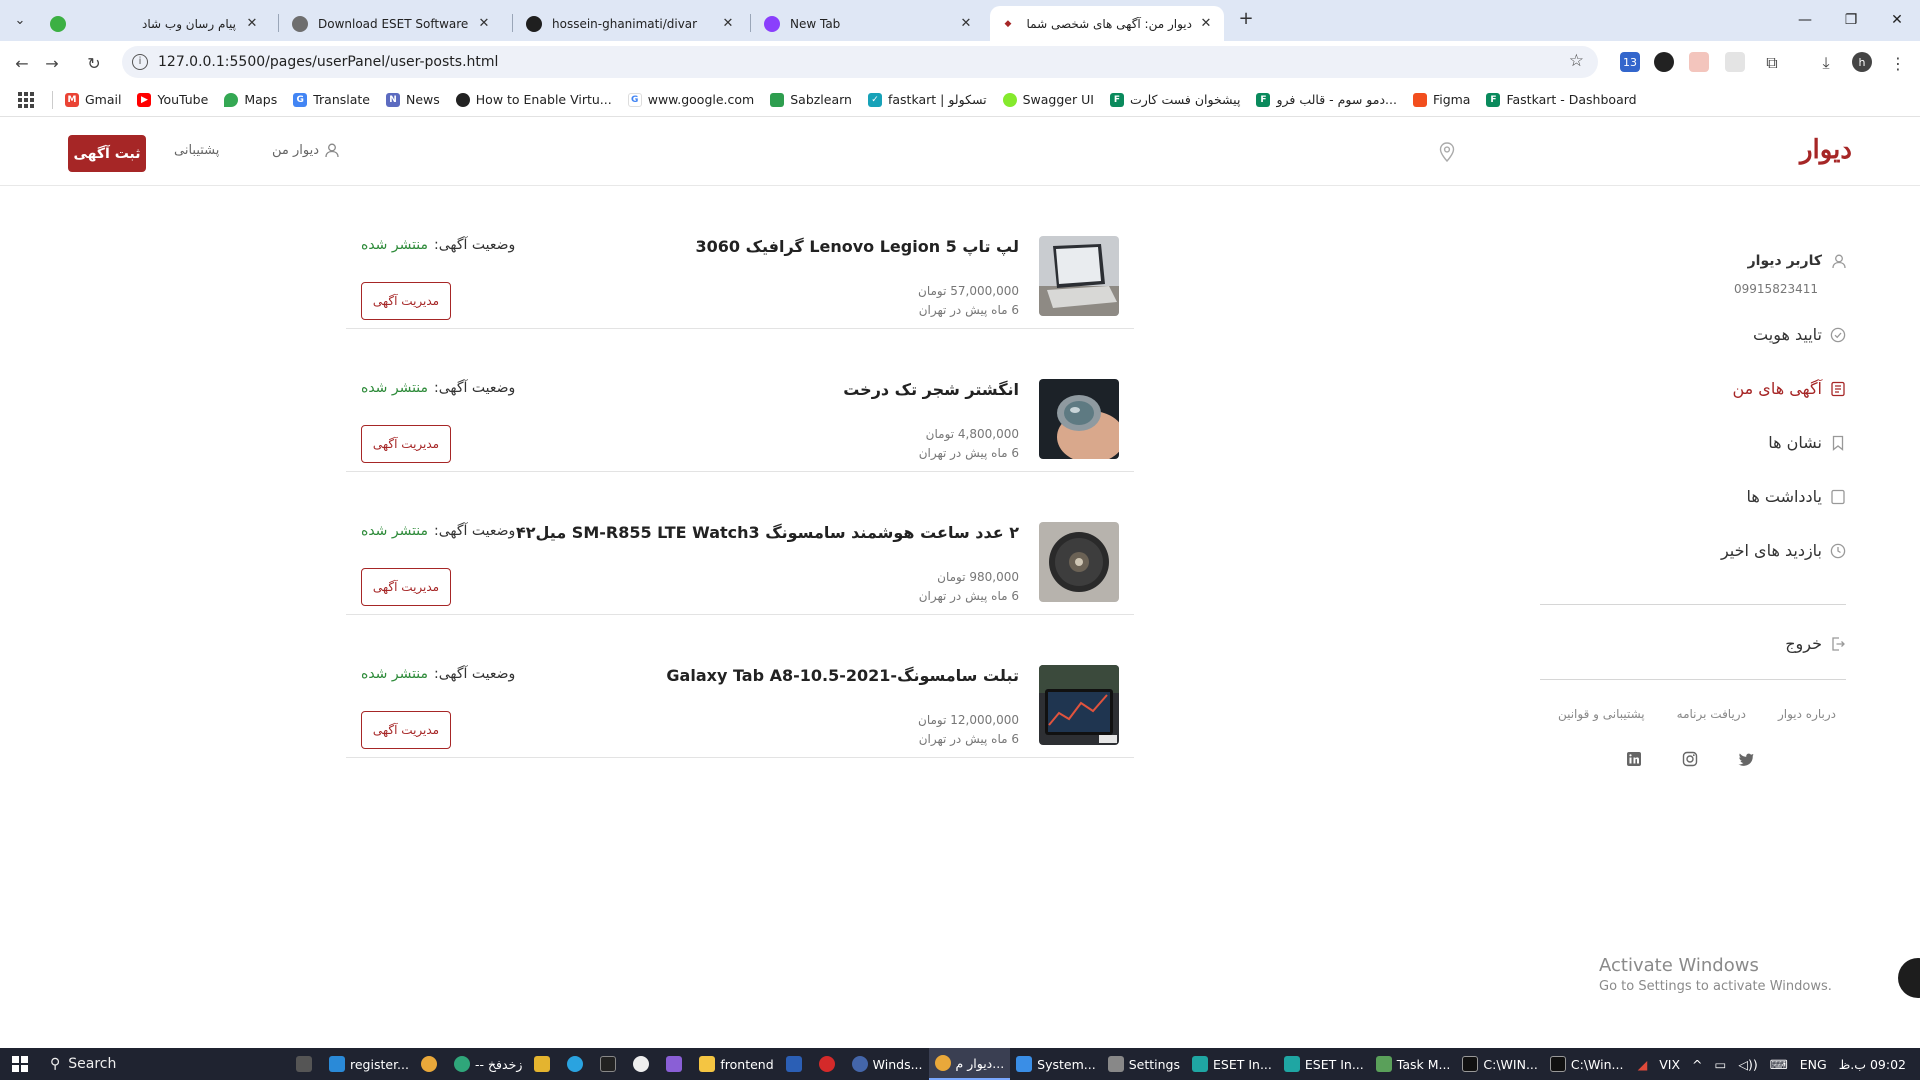  I want to click on windows-start-icon, so click(20, 1064).